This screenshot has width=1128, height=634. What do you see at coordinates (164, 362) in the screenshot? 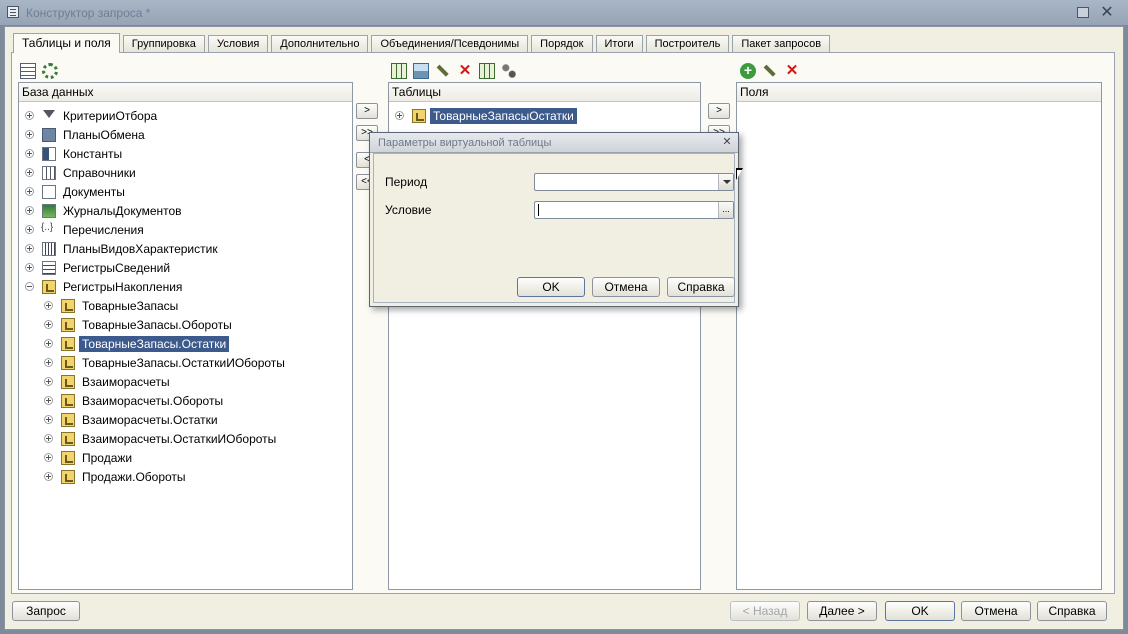
I see `tree-item-stock-balances-turnovers: ТоварныеЗапасы.ОстаткиИОбороты` at bounding box center [164, 362].